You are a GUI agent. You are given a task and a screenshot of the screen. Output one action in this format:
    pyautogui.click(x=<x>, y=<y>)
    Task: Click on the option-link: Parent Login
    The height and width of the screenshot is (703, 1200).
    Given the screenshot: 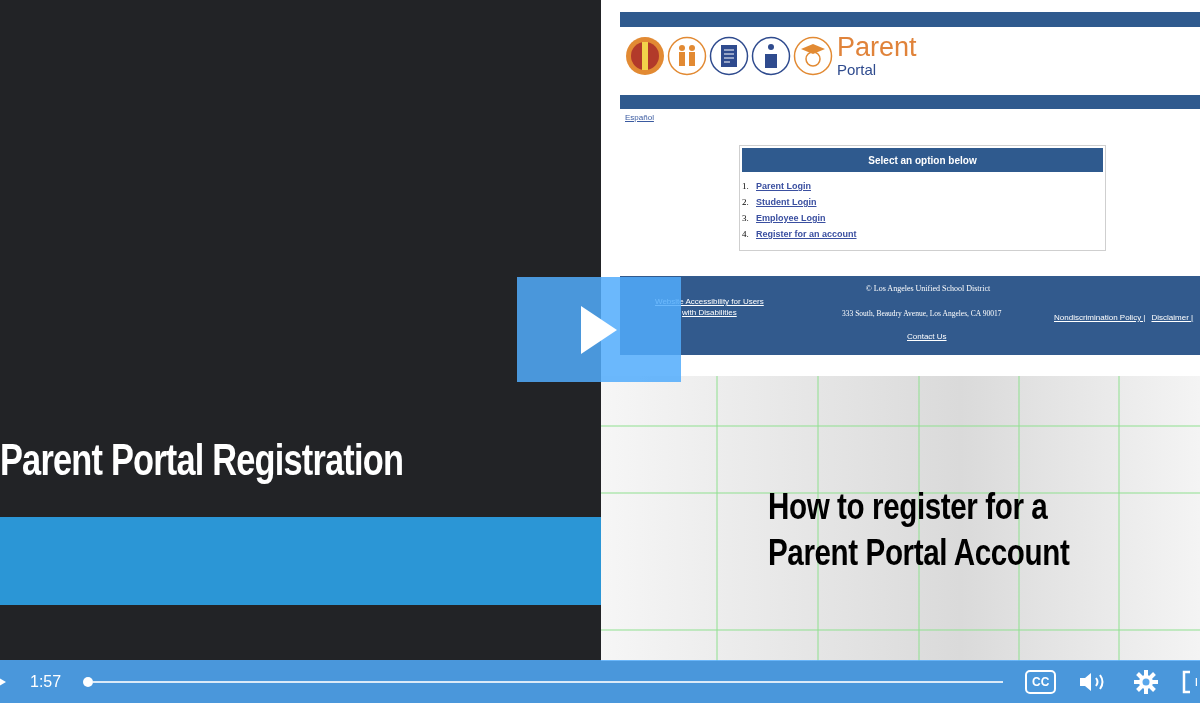 What is the action you would take?
    pyautogui.click(x=783, y=186)
    